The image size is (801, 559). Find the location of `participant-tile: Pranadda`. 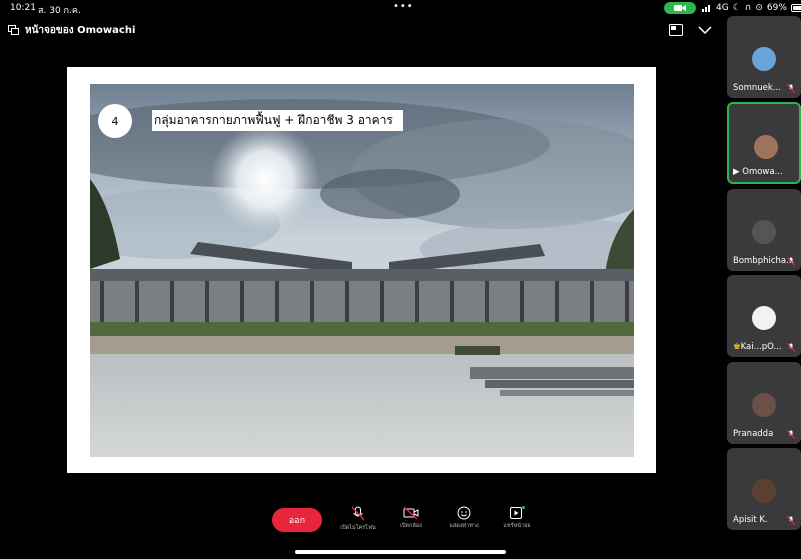

participant-tile: Pranadda is located at coordinates (764, 403).